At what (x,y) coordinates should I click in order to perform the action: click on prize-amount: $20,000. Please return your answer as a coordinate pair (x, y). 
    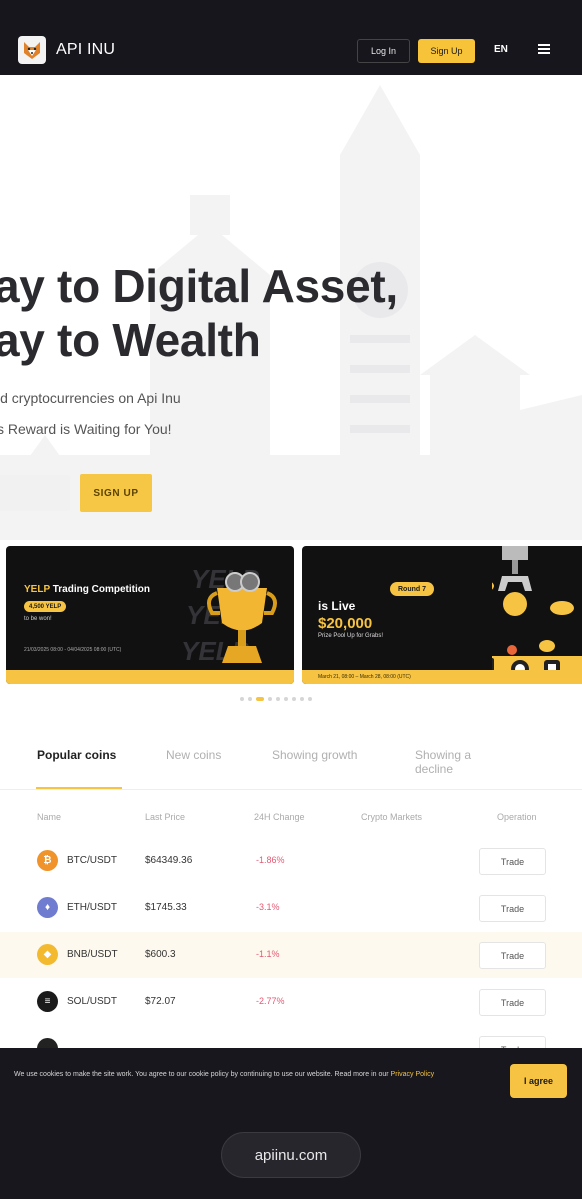
    Looking at the image, I should click on (345, 623).